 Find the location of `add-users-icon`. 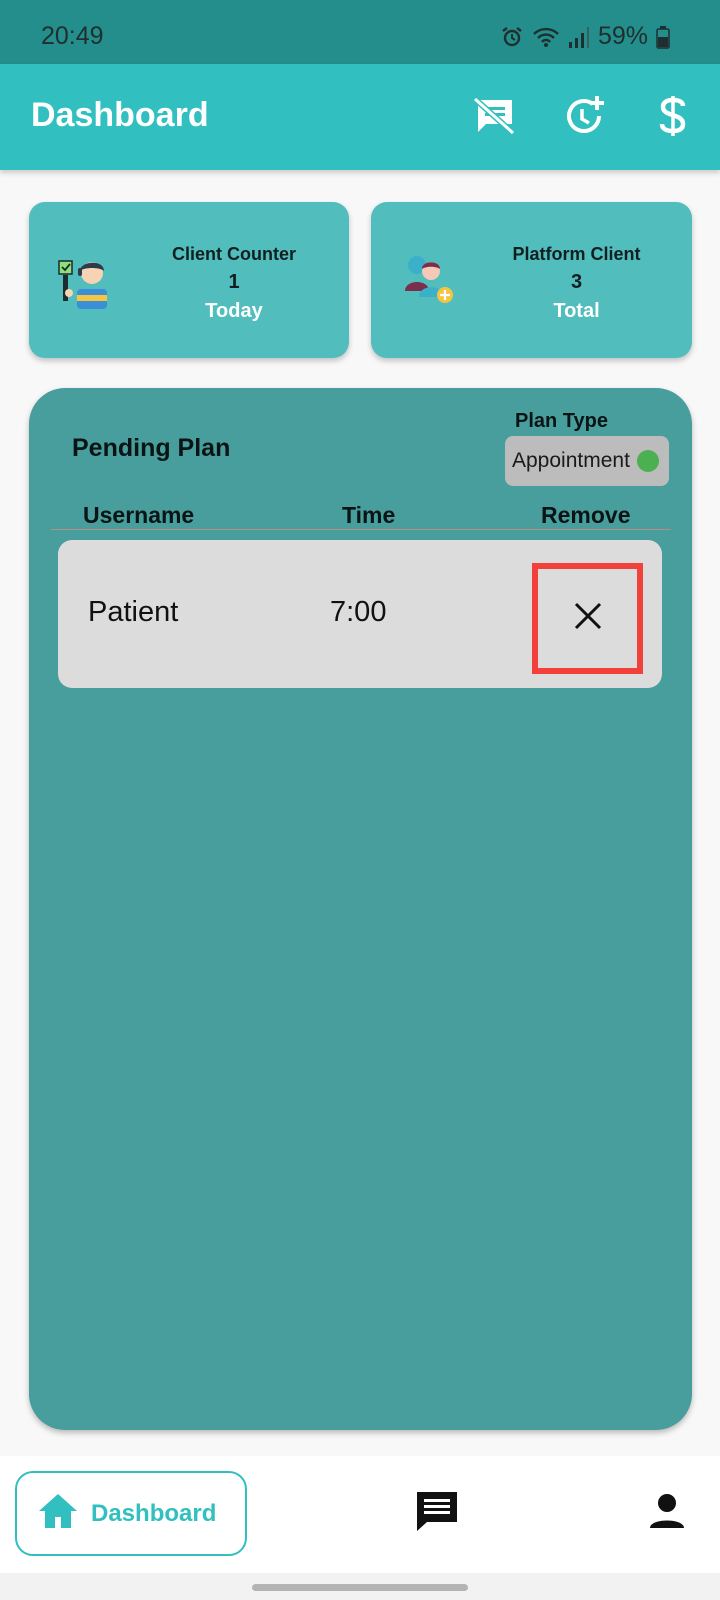

add-users-icon is located at coordinates (430, 280).